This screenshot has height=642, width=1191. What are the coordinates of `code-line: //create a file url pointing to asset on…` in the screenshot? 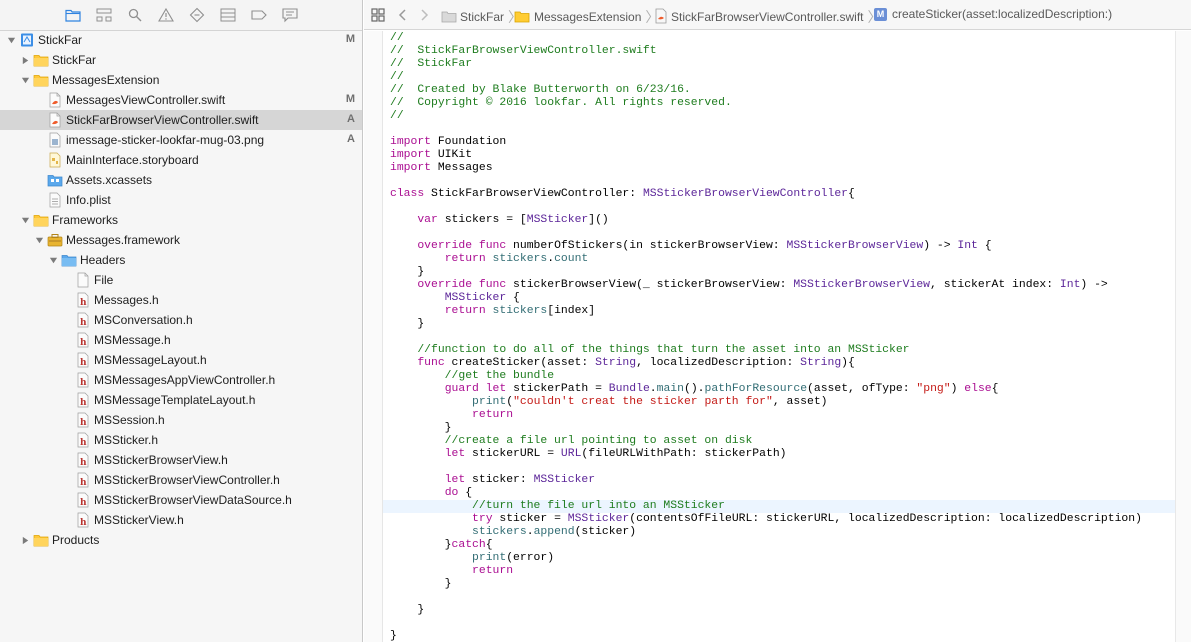 It's located at (779, 441).